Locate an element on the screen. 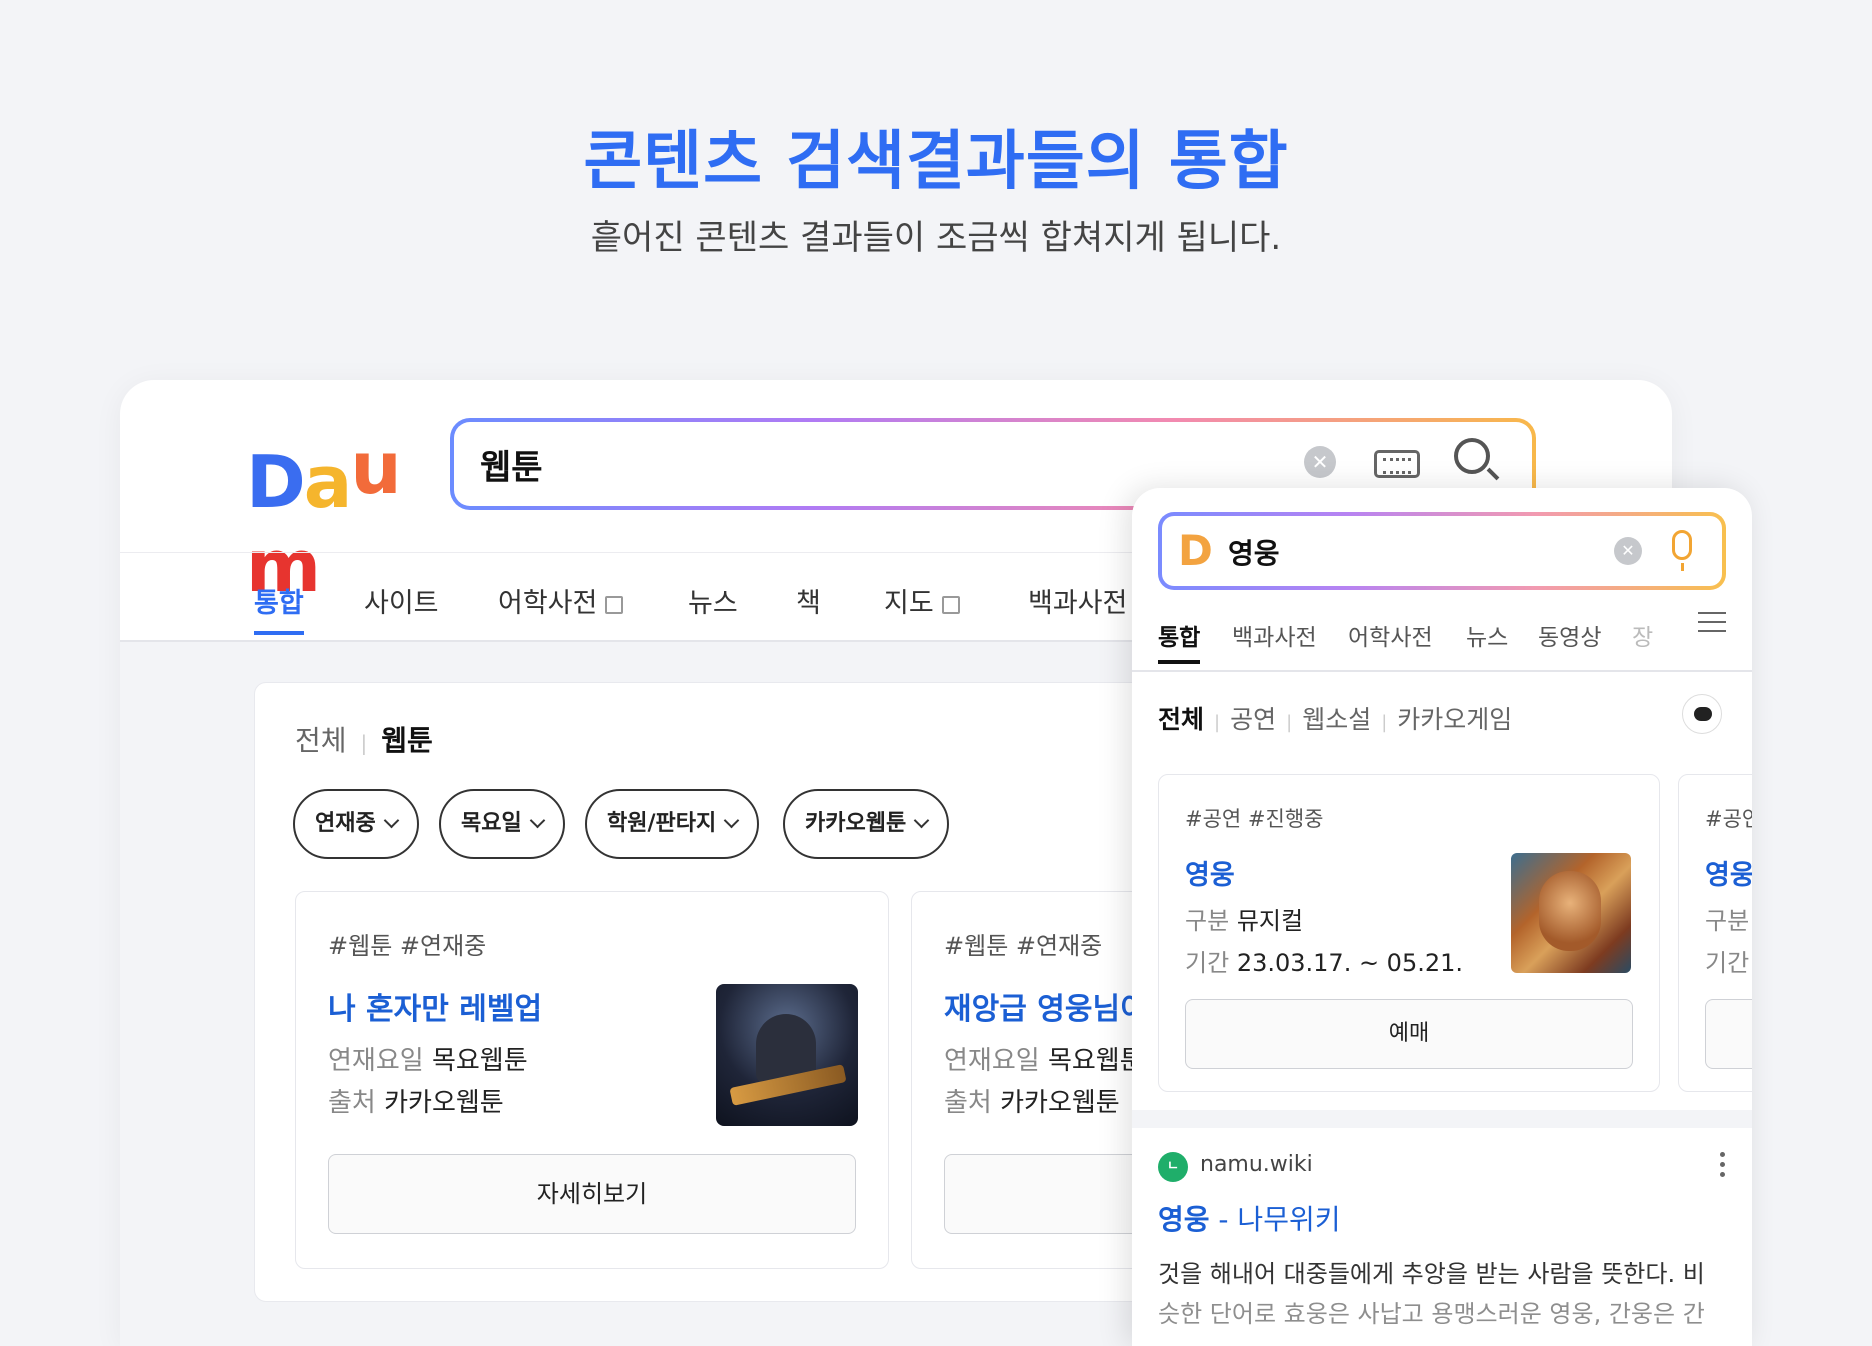  webtoon-thumbnail is located at coordinates (787, 1055).